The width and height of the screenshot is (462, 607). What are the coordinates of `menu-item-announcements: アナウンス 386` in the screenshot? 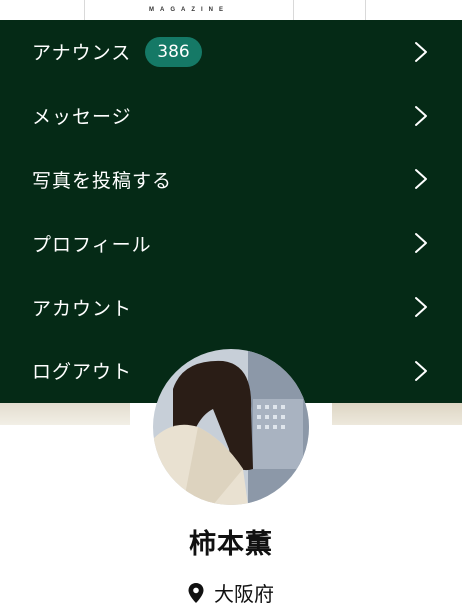 It's located at (231, 52).